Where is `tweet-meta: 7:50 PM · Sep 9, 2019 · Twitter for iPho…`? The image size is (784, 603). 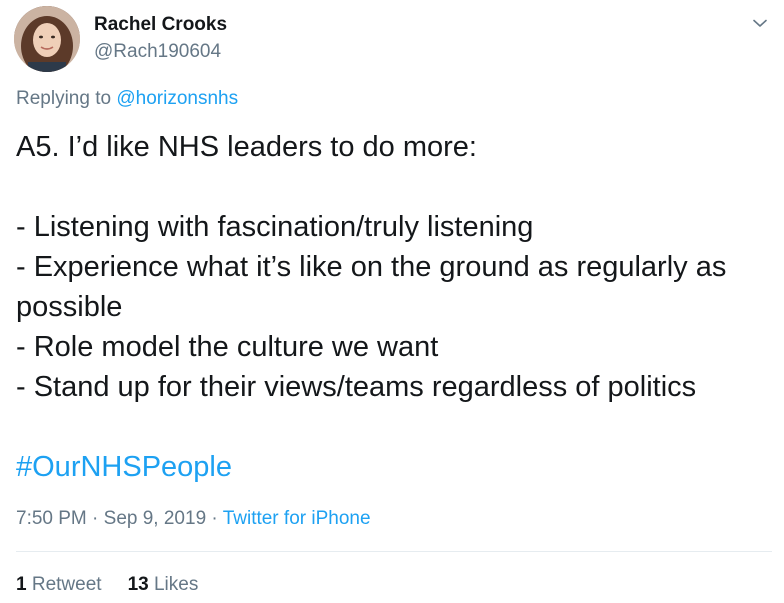 tweet-meta: 7:50 PM · Sep 9, 2019 · Twitter for iPho… is located at coordinates (193, 519).